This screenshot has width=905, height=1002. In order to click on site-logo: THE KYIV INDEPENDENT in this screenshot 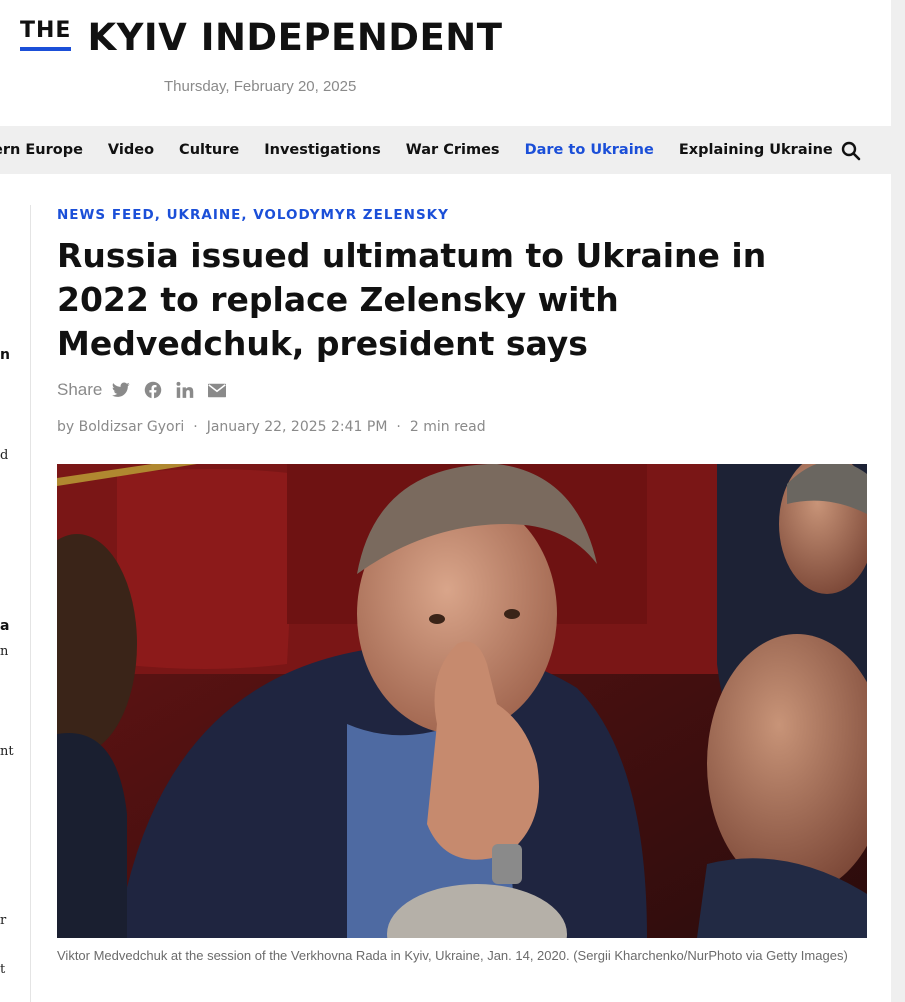, I will do `click(261, 38)`.